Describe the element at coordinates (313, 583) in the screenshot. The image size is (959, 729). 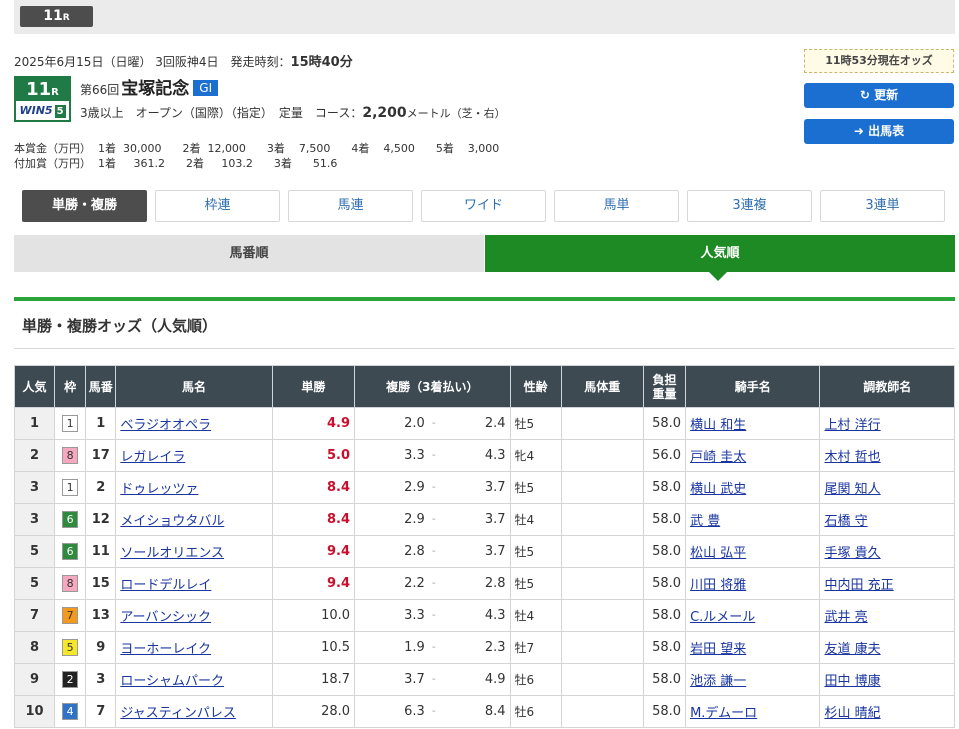
I see `win-odds: 9.4` at that location.